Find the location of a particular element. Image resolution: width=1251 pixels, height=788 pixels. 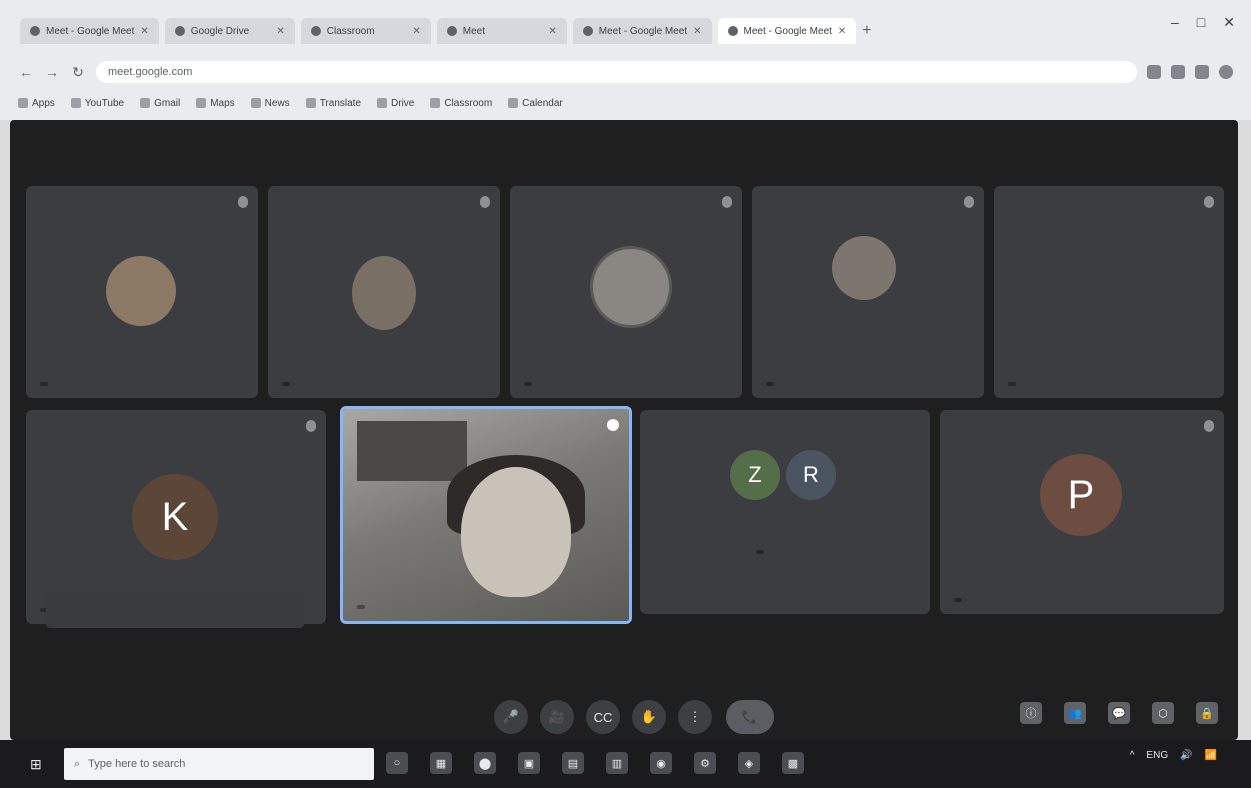

presenter-video-tile is located at coordinates (486, 515).